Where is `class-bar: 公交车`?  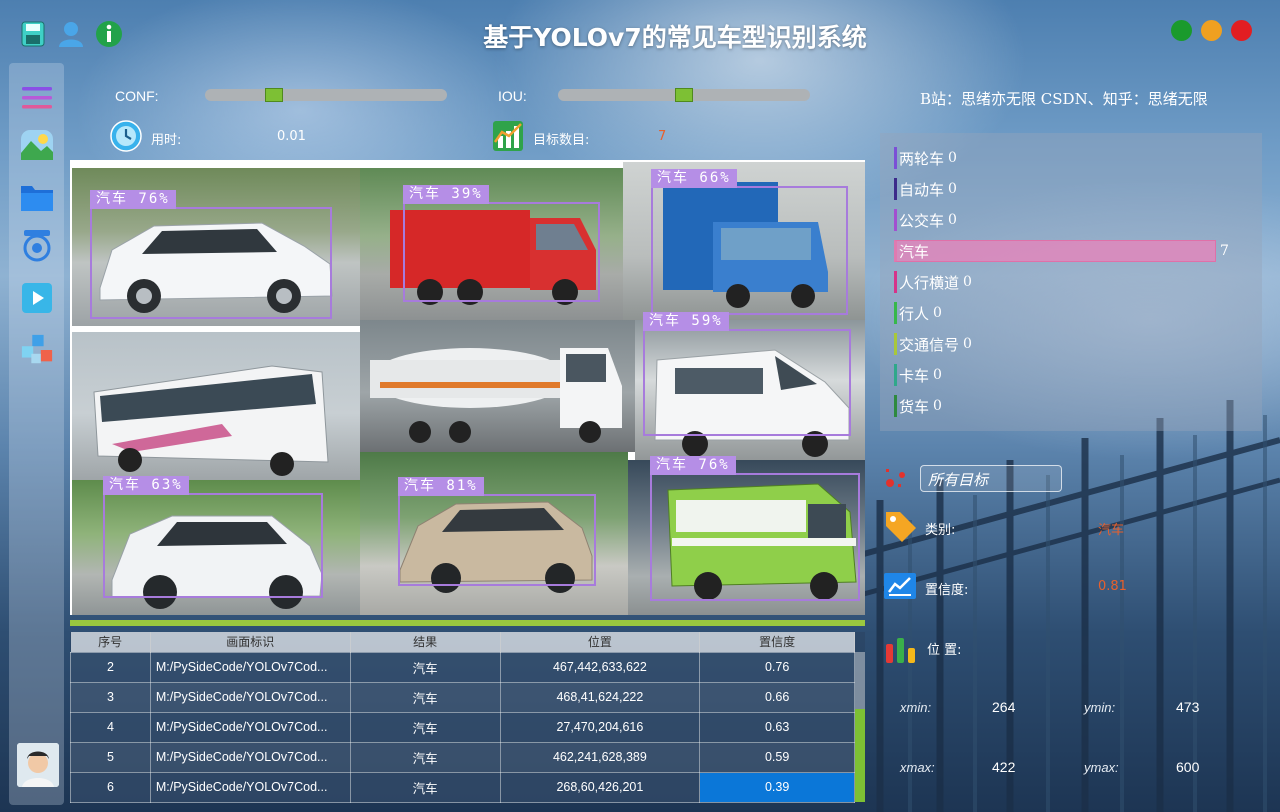 class-bar: 公交车 is located at coordinates (919, 220).